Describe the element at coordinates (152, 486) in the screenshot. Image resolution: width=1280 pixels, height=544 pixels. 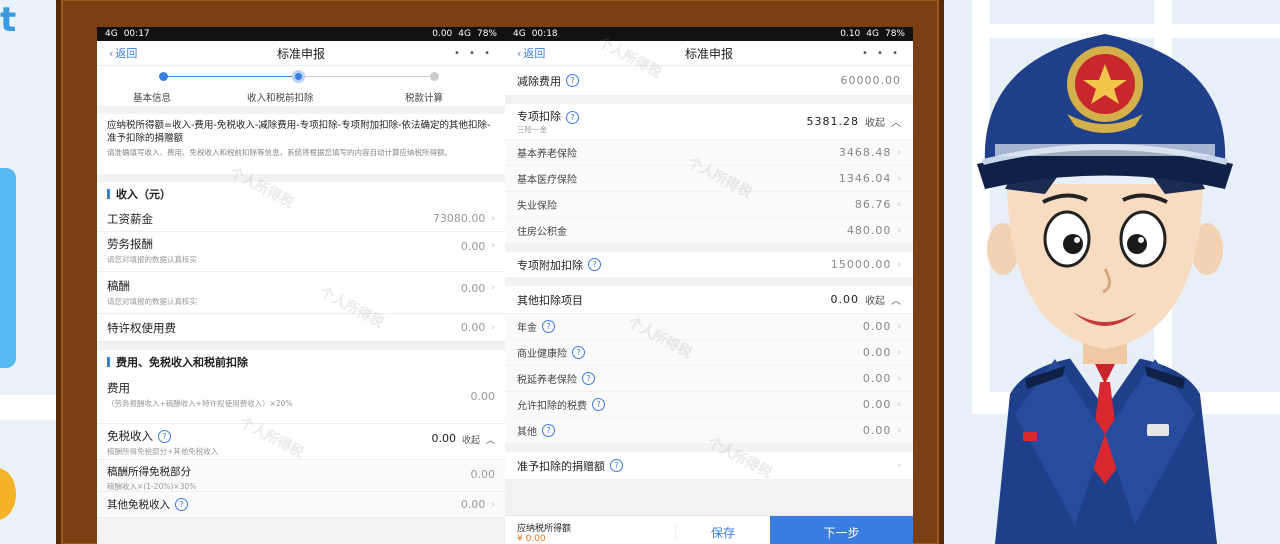
I see `row-sub: 稿酬收入×(1-20%)×30%` at that location.